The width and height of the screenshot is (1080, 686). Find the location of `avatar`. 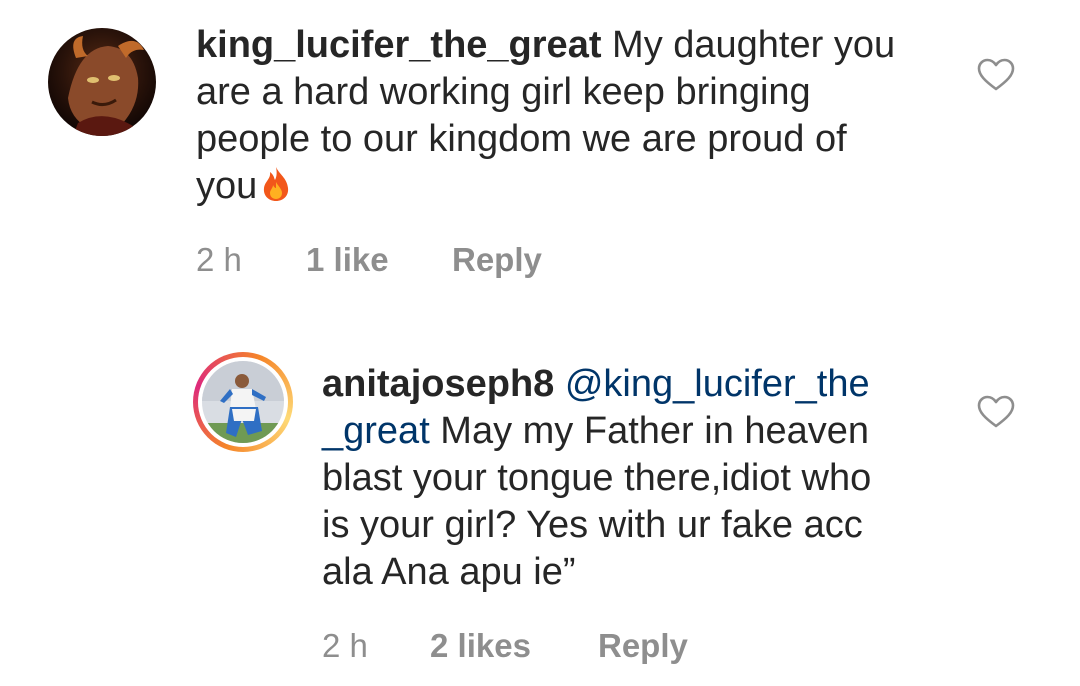

avatar is located at coordinates (243, 402).